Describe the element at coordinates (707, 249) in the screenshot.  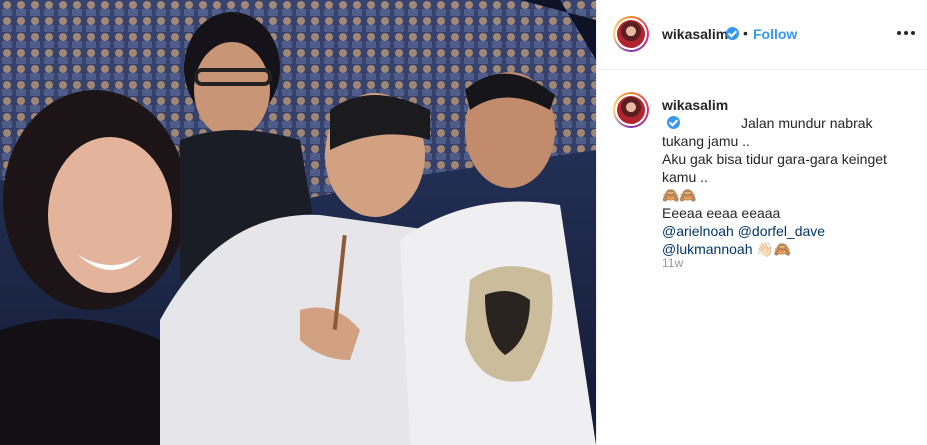
I see `mention-lukmannoah: @lukmannoah` at that location.